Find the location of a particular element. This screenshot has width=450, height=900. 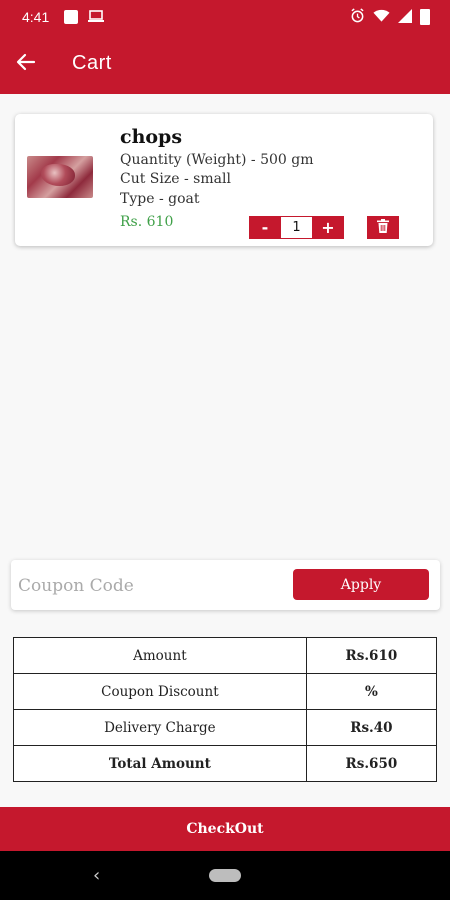

product-type: Type - goat is located at coordinates (160, 199).